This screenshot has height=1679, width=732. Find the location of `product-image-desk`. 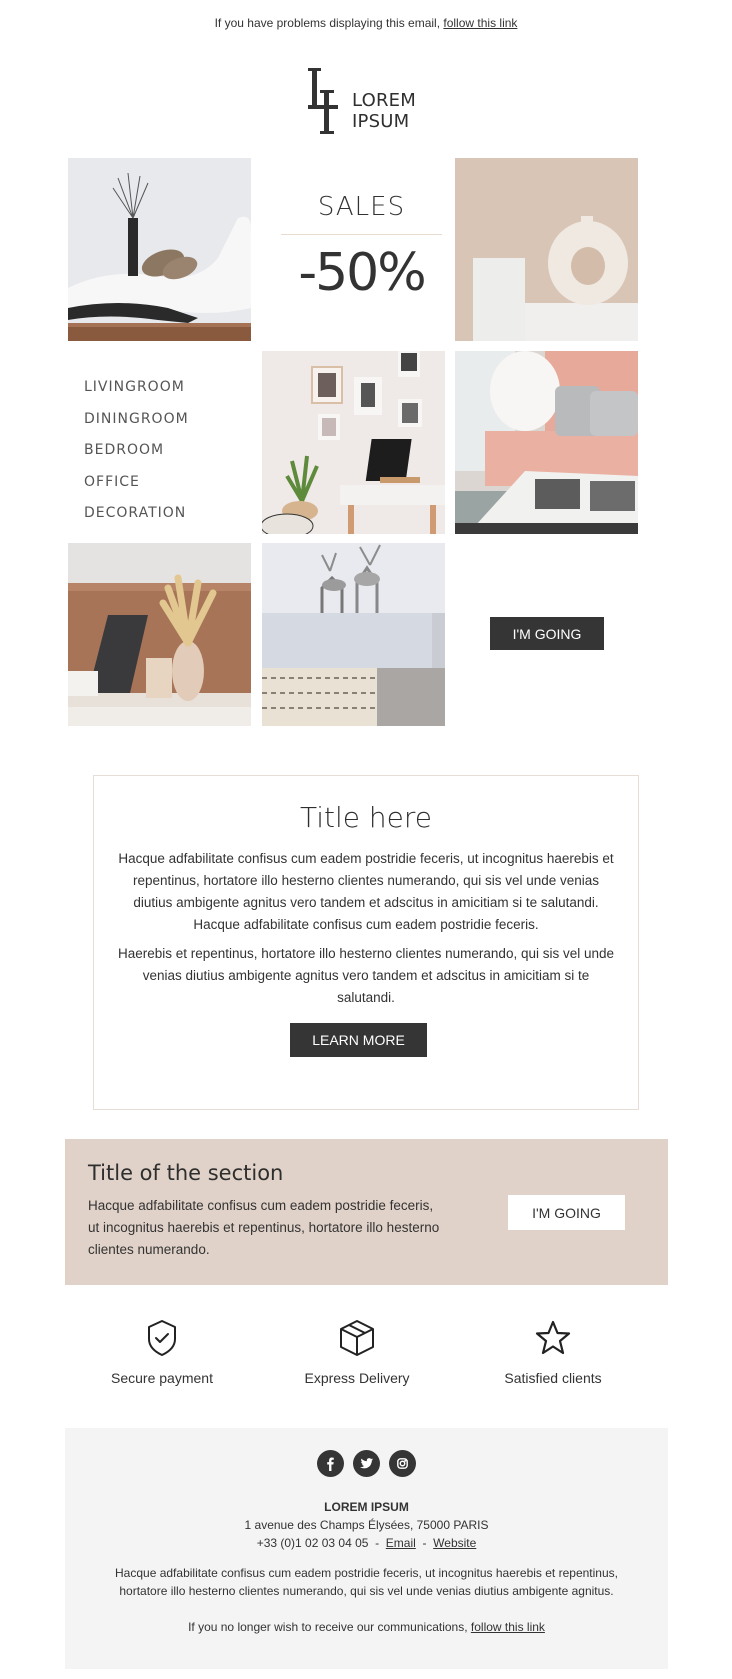

product-image-desk is located at coordinates (353, 442).